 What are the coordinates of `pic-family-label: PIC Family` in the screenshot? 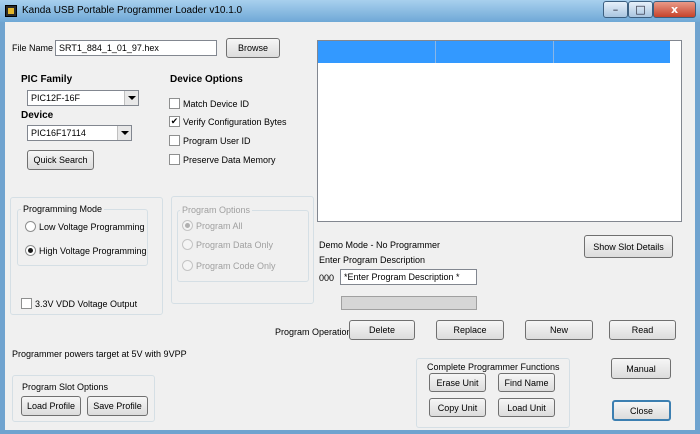 It's located at (47, 79).